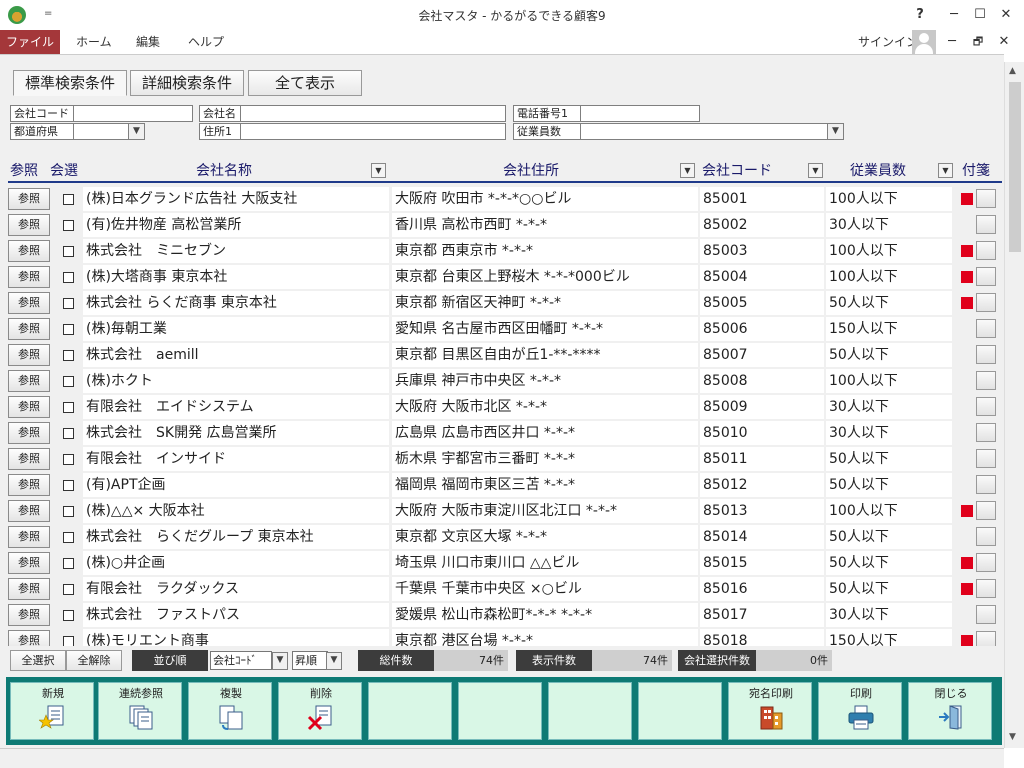  Describe the element at coordinates (70, 83) in the screenshot. I see `tab-standard-search: 標準検索条件` at that location.